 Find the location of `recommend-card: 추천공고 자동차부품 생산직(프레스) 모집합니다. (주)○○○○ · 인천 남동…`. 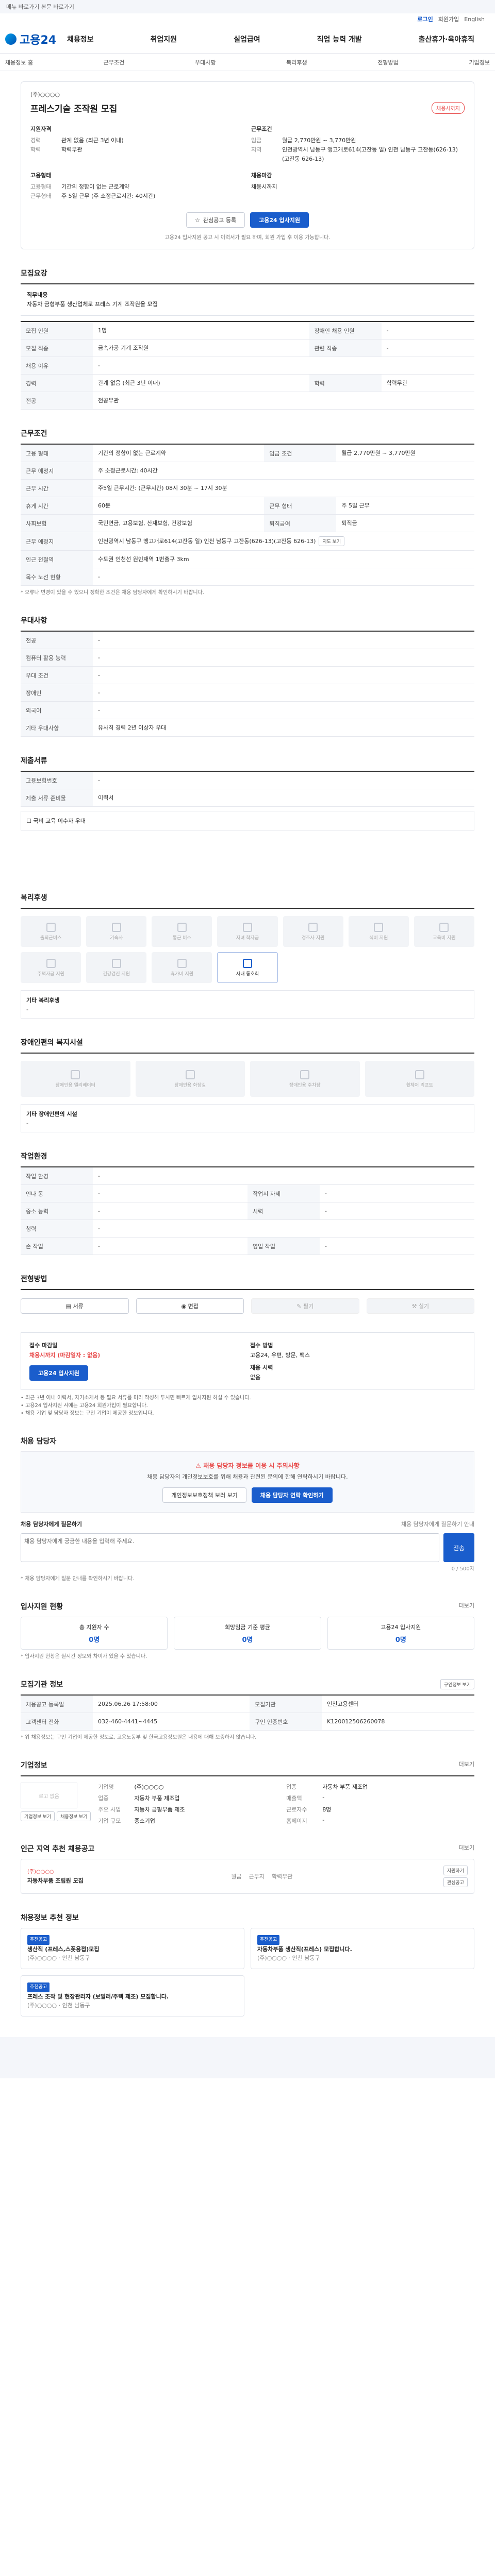

recommend-card: 추천공고 자동차부품 생산직(프레스) 모집합니다. (주)○○○○ · 인천 남동… is located at coordinates (362, 1948).